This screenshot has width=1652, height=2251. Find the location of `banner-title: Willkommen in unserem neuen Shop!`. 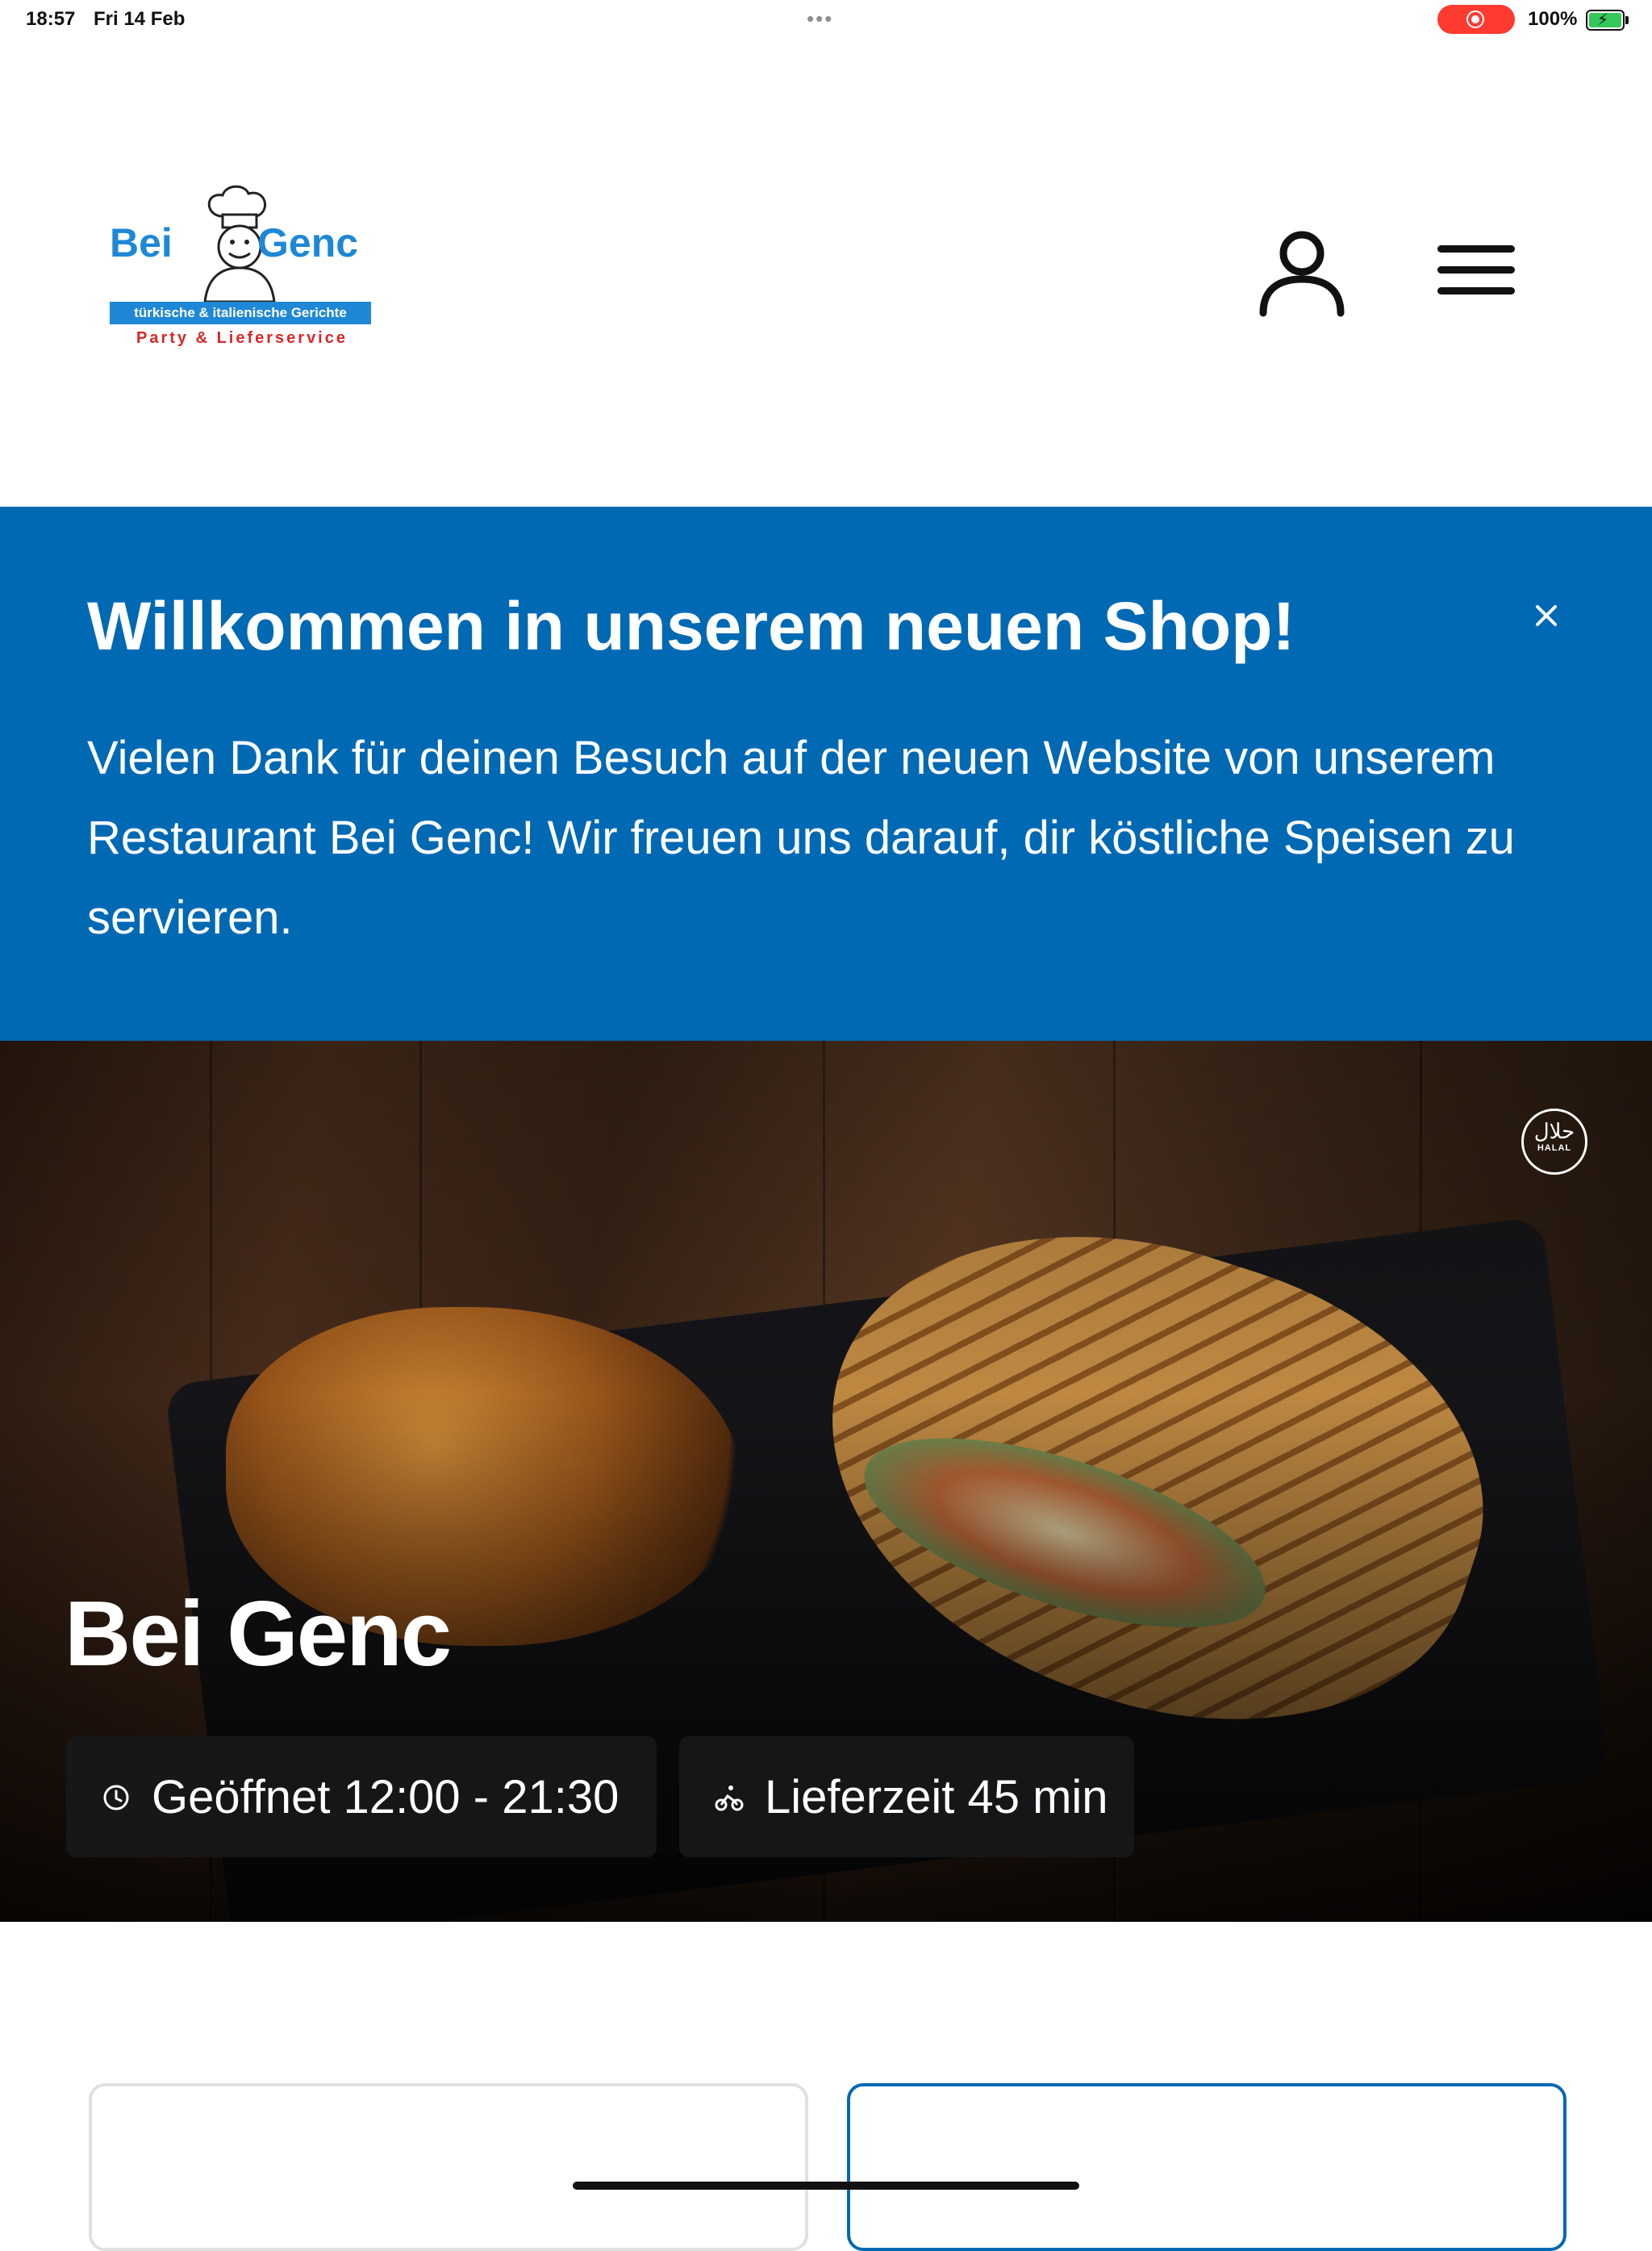

banner-title: Willkommen in unserem neuen Shop! is located at coordinates (691, 626).